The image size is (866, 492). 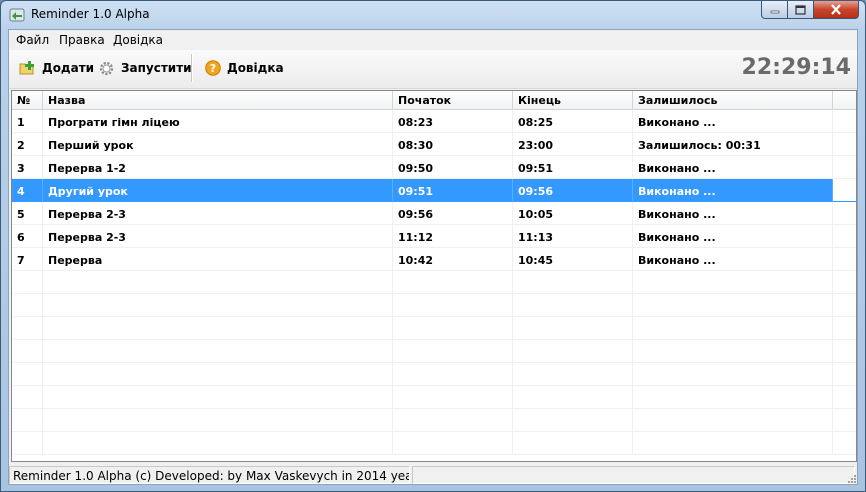 I want to click on menu-edit: Правка, so click(x=82, y=40).